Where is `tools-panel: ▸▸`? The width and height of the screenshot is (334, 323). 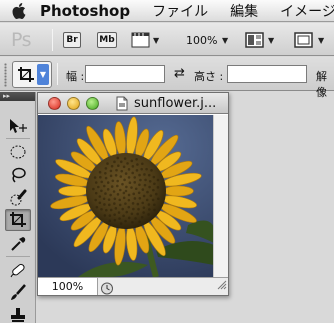 tools-panel: ▸▸ is located at coordinates (18, 207).